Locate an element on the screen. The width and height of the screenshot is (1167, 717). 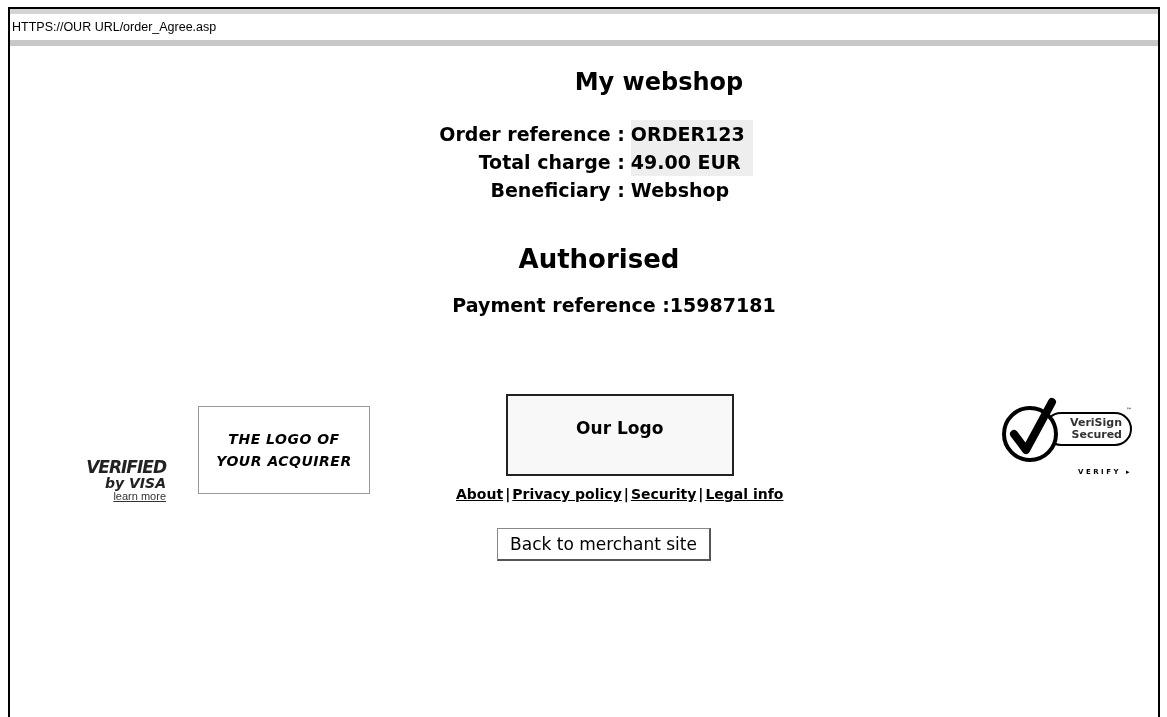
detail-value: 49.00 EUR is located at coordinates (691, 162).